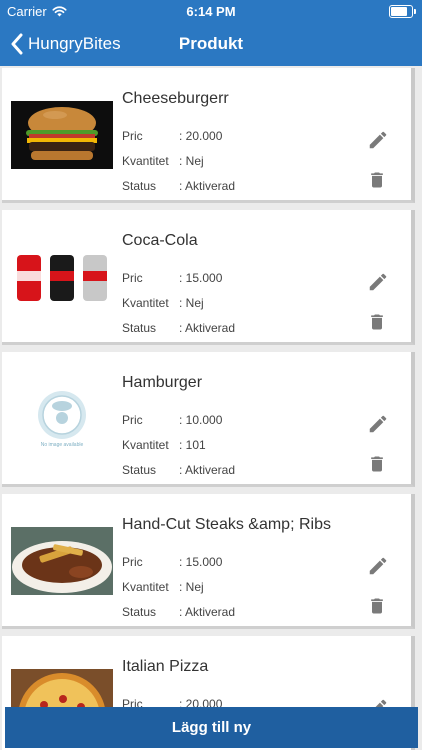 The width and height of the screenshot is (422, 750). I want to click on price-row: Pric : 10.000, so click(172, 420).